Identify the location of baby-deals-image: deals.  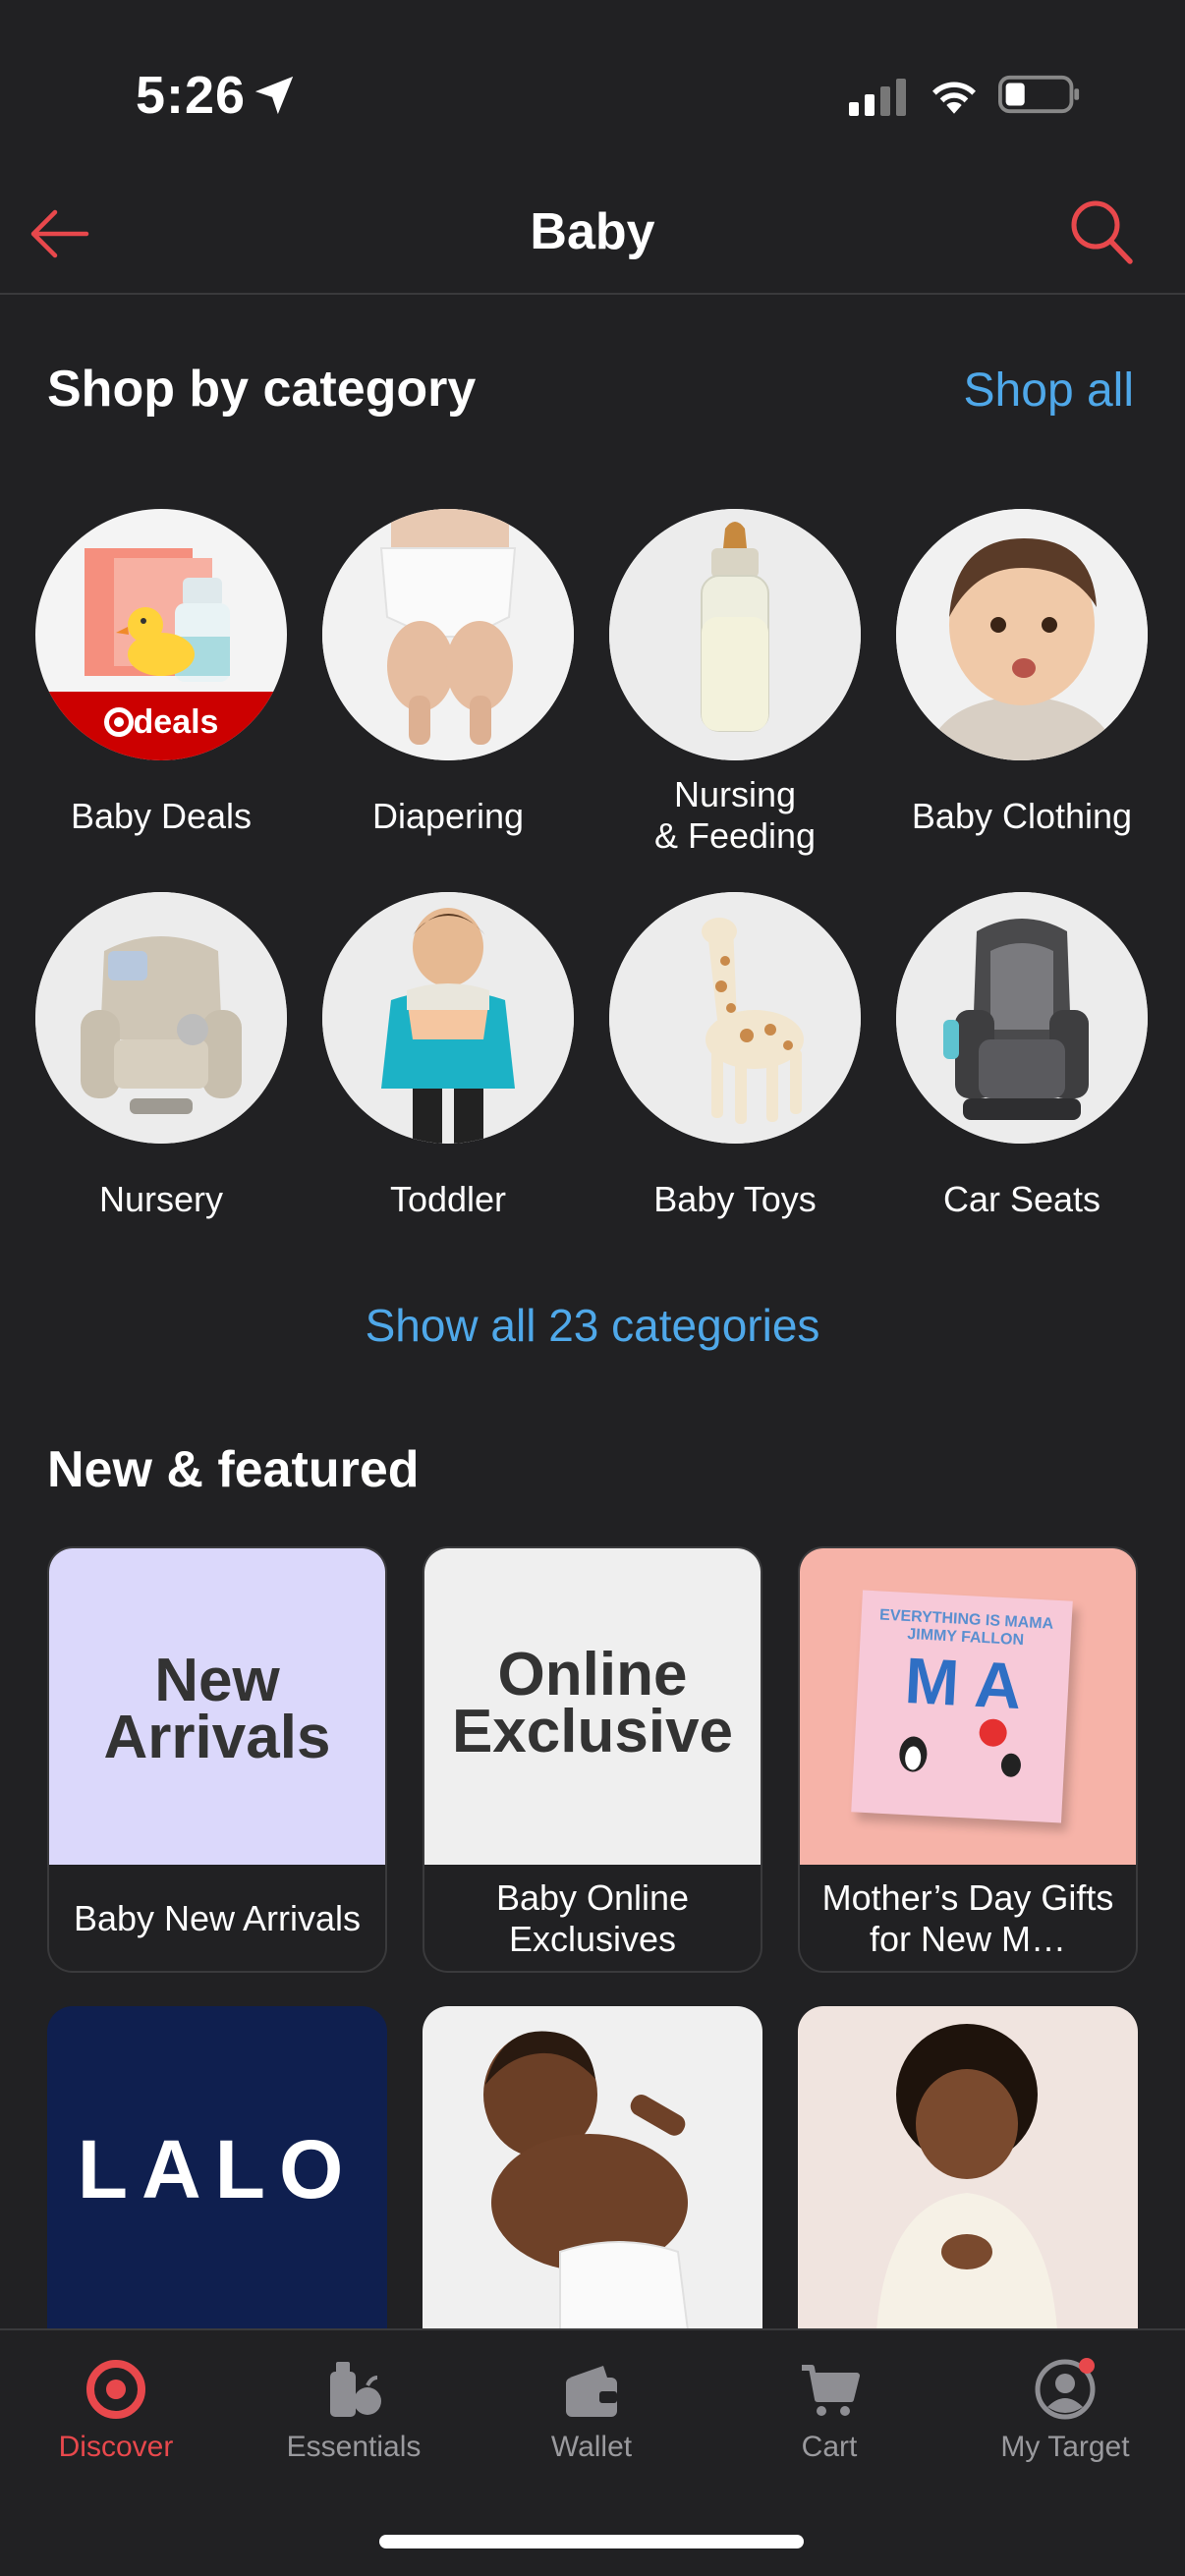
(161, 634).